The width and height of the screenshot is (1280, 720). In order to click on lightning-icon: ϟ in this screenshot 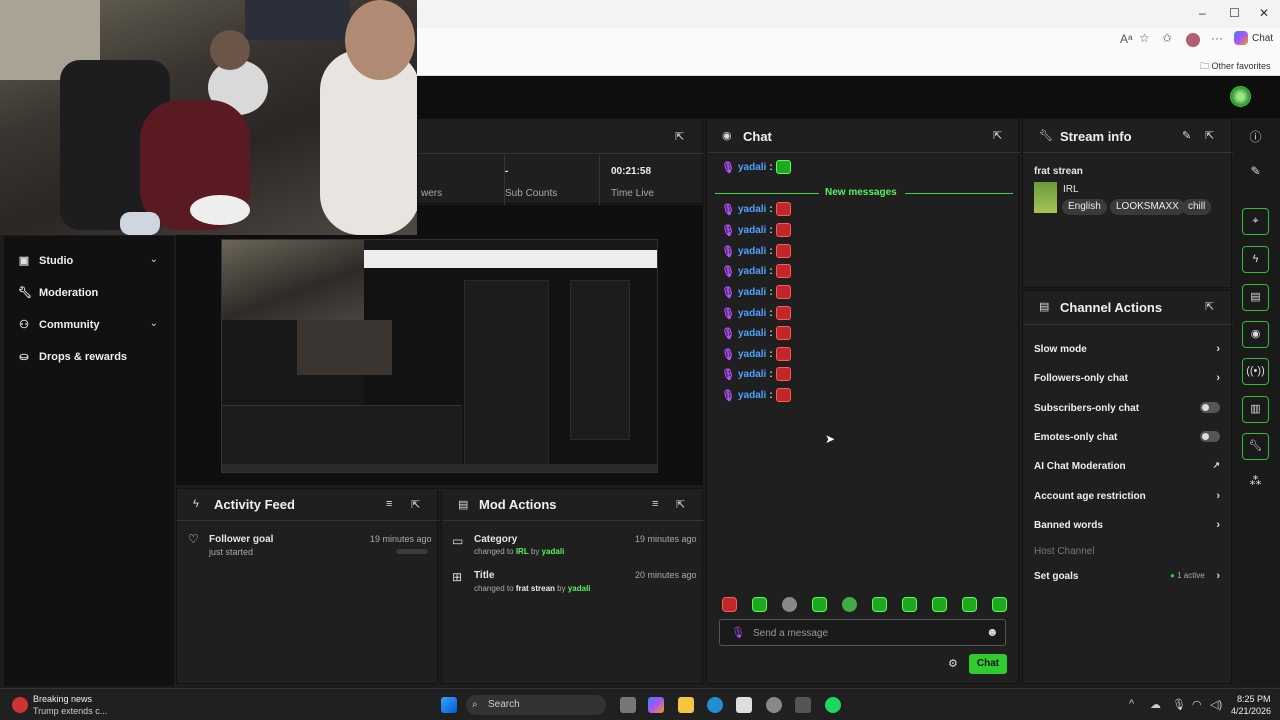, I will do `click(1255, 259)`.